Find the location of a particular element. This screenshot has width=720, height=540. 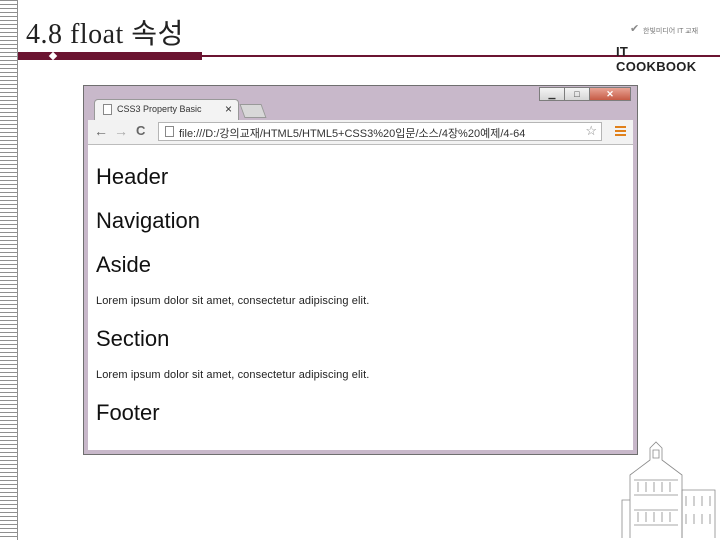

page-navigation: Navigation is located at coordinates (148, 220).